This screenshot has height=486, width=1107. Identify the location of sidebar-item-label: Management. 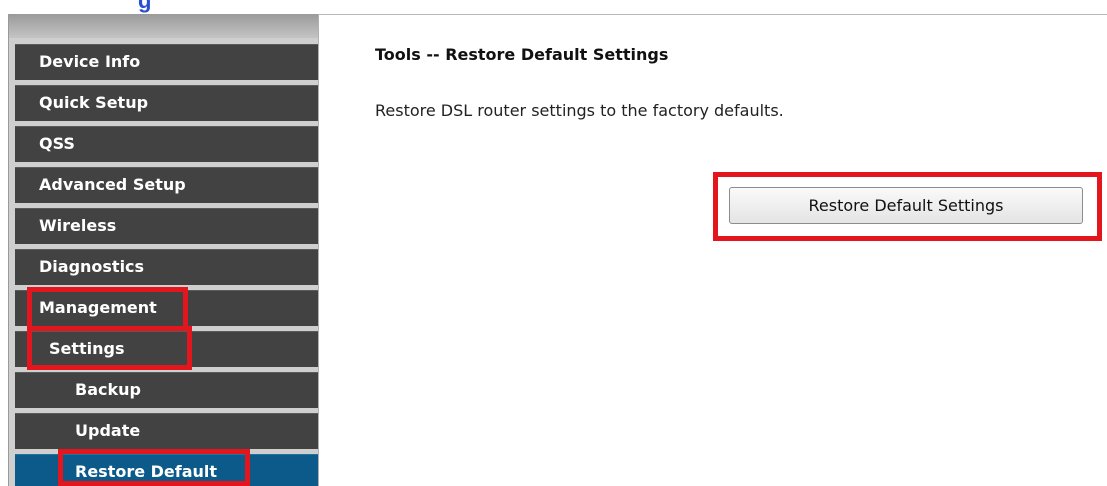
(98, 307).